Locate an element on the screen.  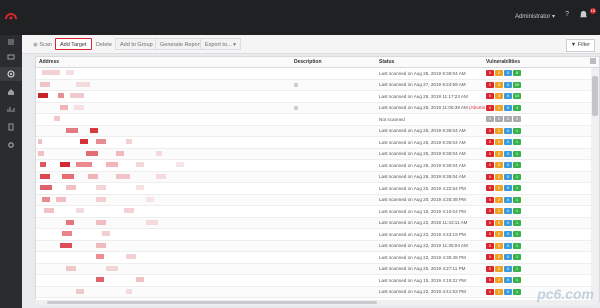
status-warning: (Abortin is located at coordinates (477, 107).